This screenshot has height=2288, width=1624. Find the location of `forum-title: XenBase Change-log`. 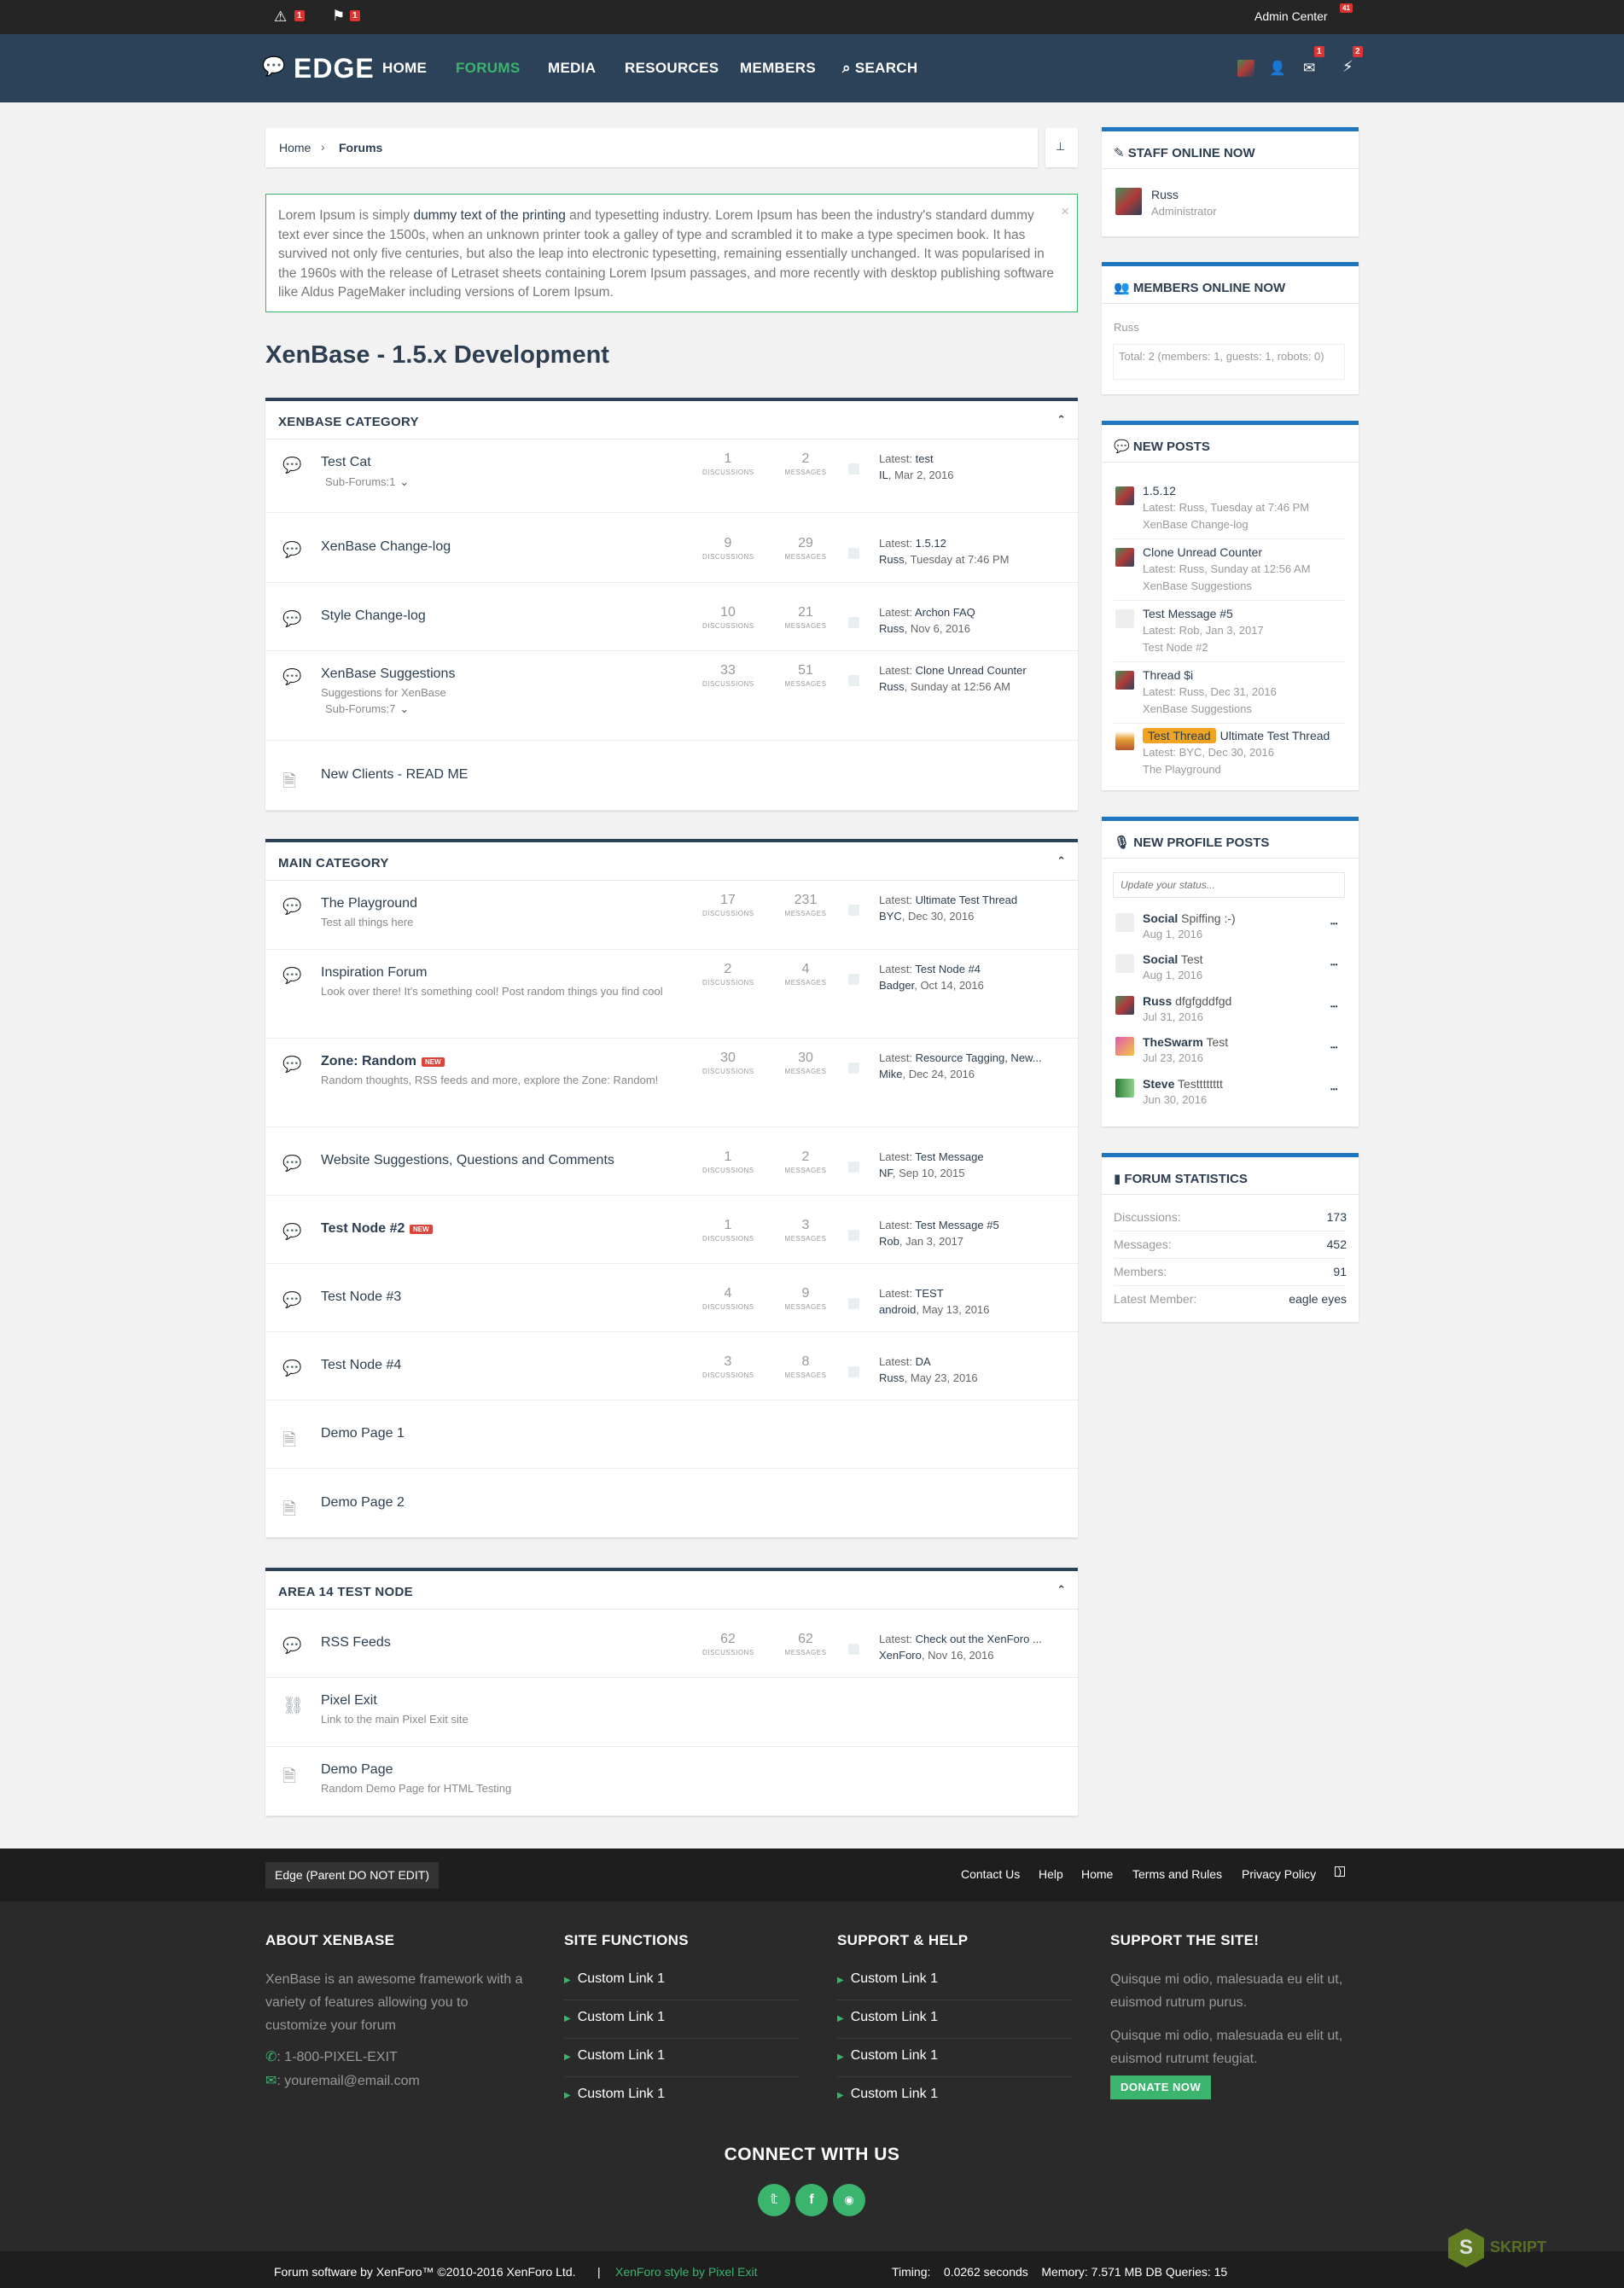

forum-title: XenBase Change-log is located at coordinates (386, 547).